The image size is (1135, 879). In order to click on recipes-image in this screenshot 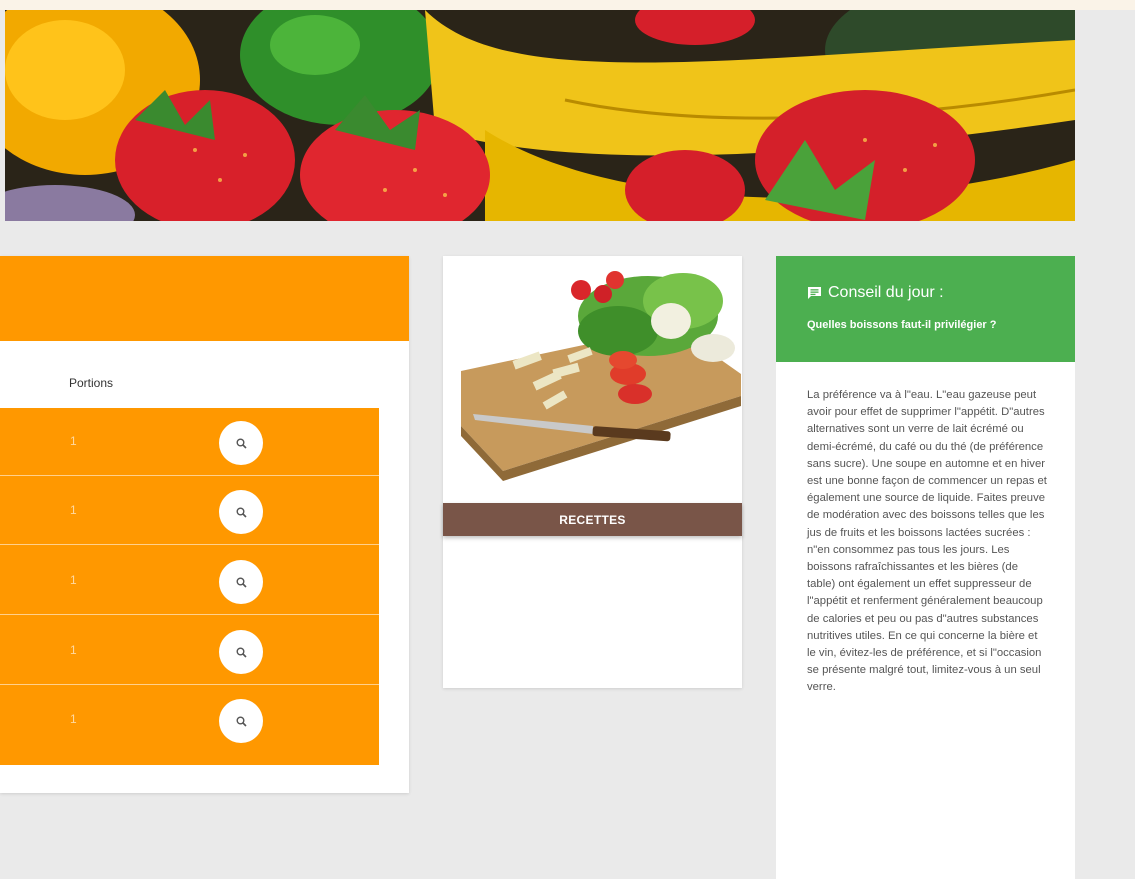, I will do `click(592, 372)`.